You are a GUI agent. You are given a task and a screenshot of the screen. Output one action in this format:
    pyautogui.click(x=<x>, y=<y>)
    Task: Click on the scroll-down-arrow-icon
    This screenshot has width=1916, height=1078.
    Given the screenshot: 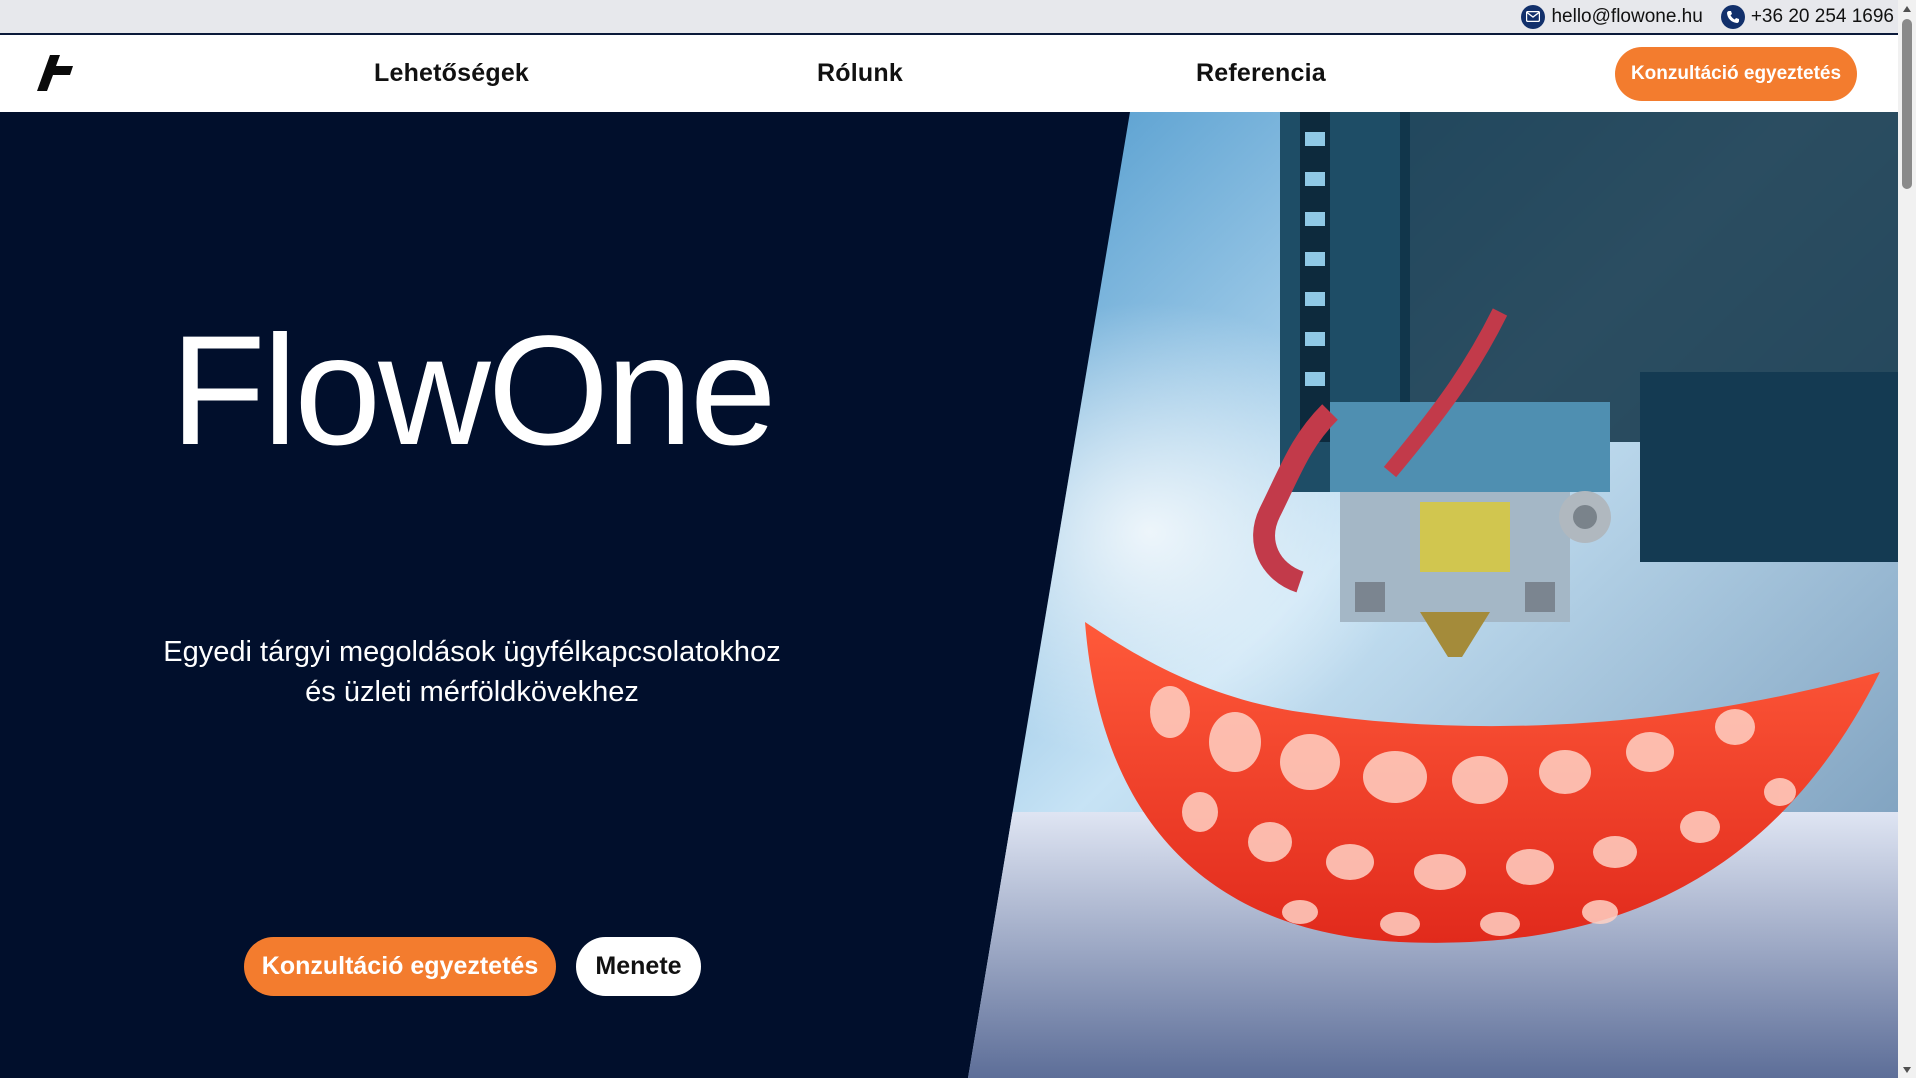 What is the action you would take?
    pyautogui.click(x=1907, y=1069)
    